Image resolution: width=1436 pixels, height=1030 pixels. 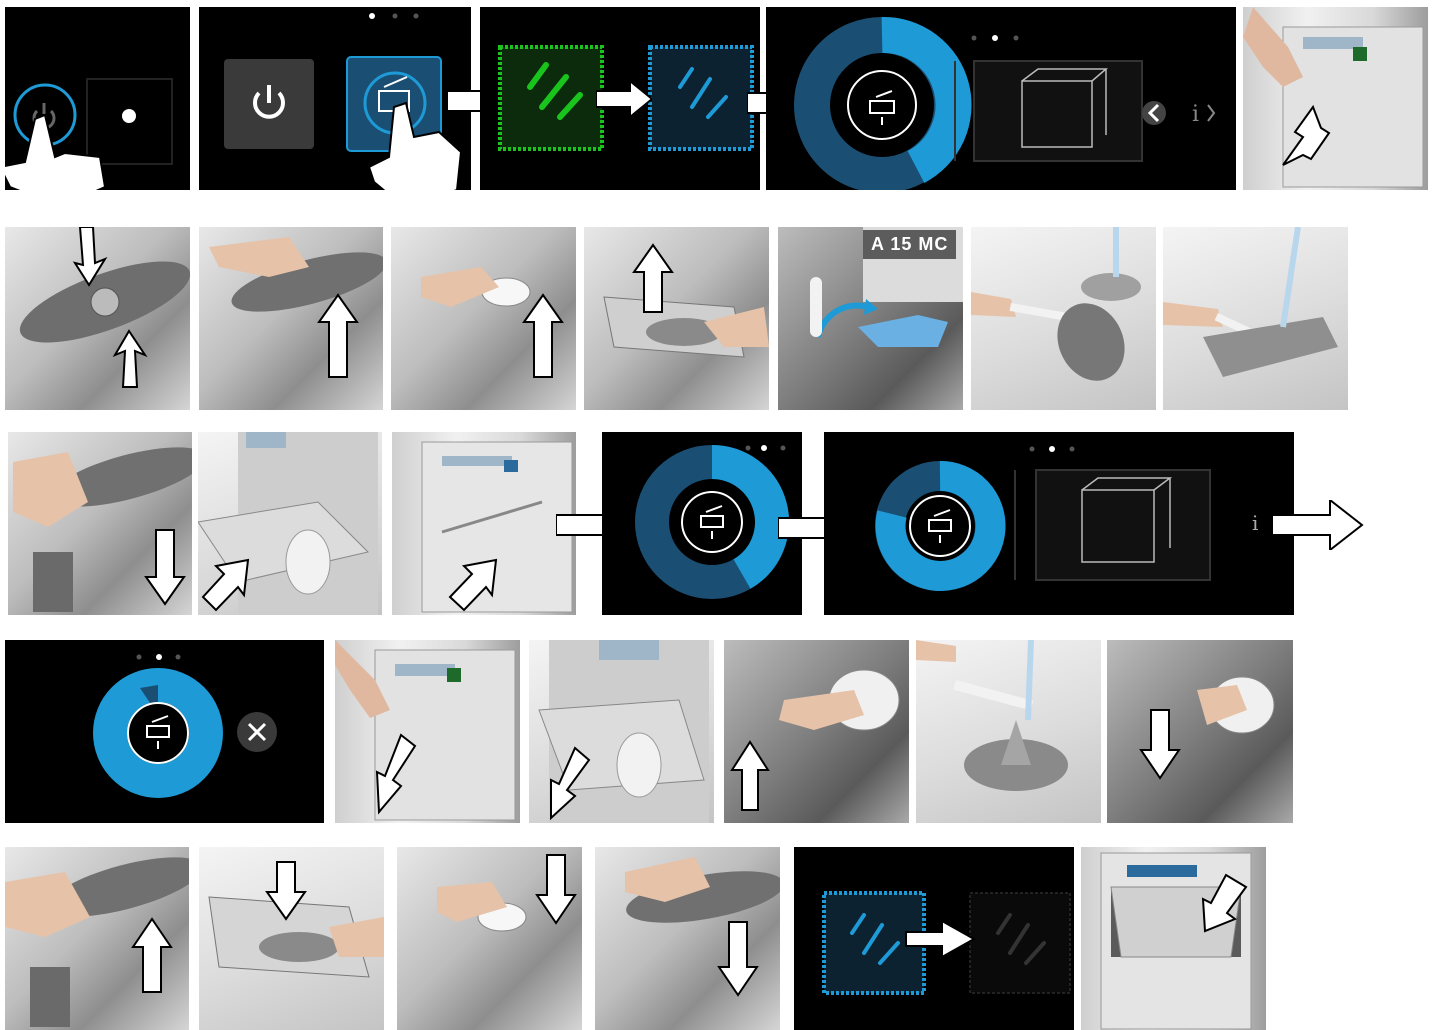 I want to click on step-remove-sieve-photo, so click(x=676, y=318).